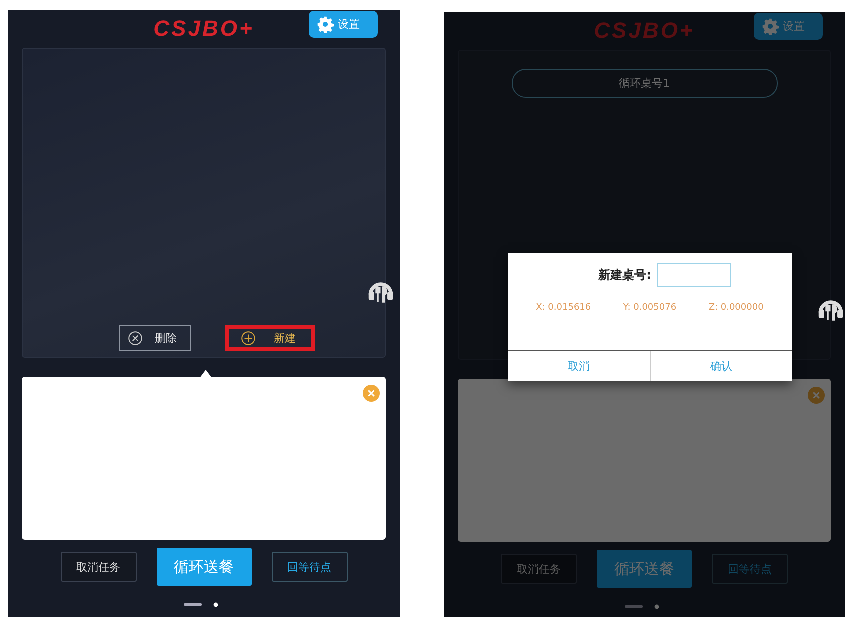 The height and width of the screenshot is (617, 853). I want to click on popup-pointer, so click(206, 374).